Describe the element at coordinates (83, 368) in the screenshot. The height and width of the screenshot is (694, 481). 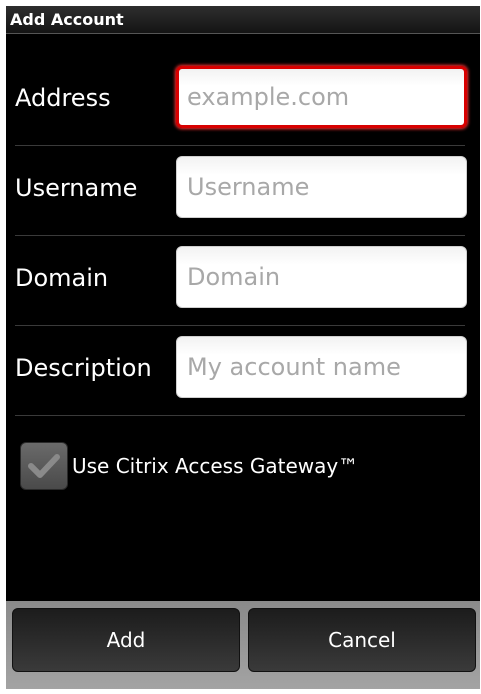
I see `description-label: Description` at that location.